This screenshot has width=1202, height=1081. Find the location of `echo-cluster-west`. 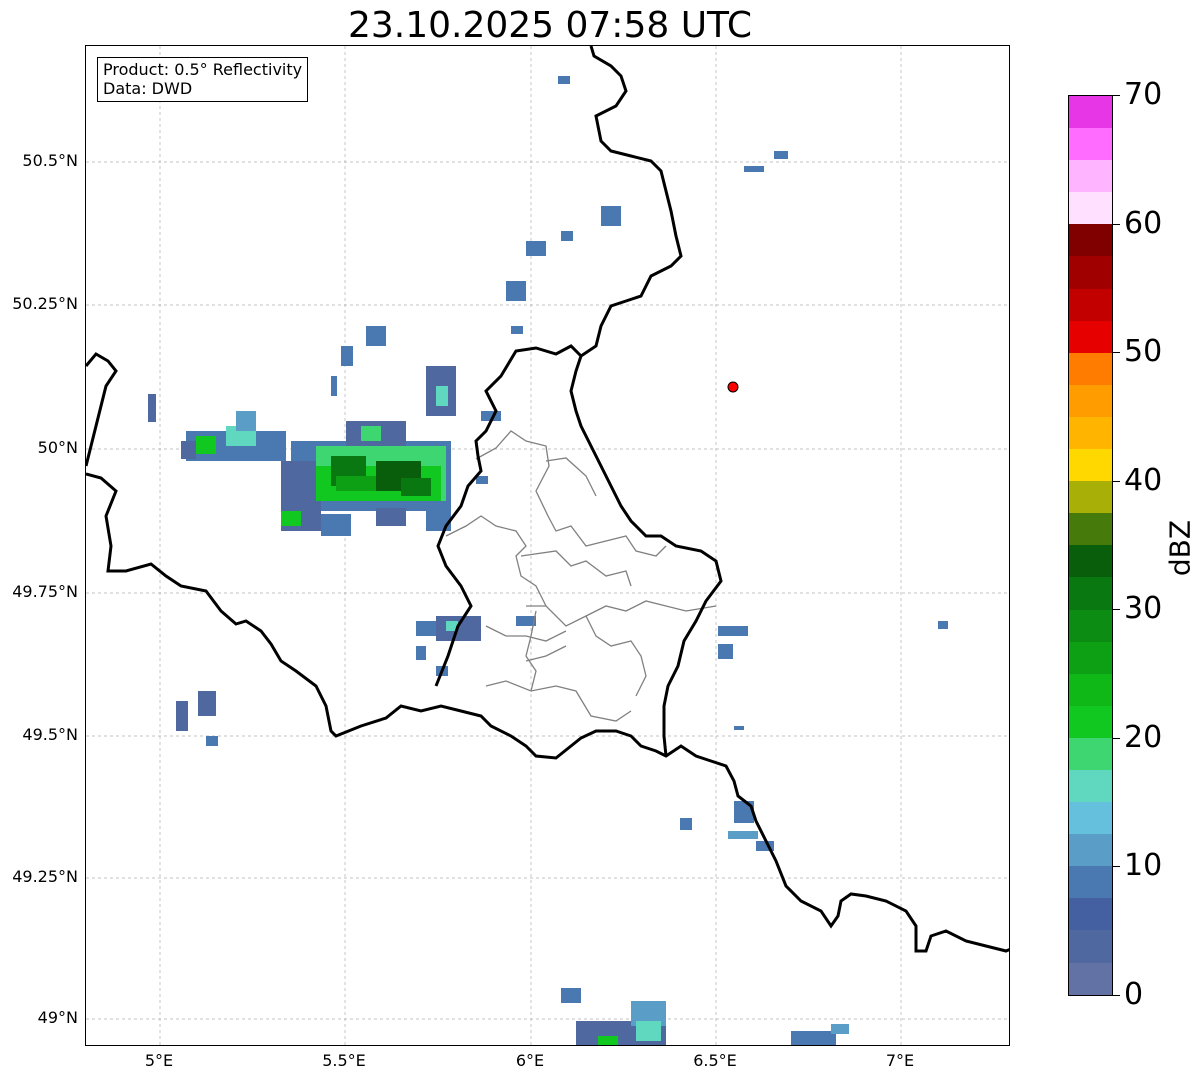

echo-cluster-west is located at coordinates (217, 427).